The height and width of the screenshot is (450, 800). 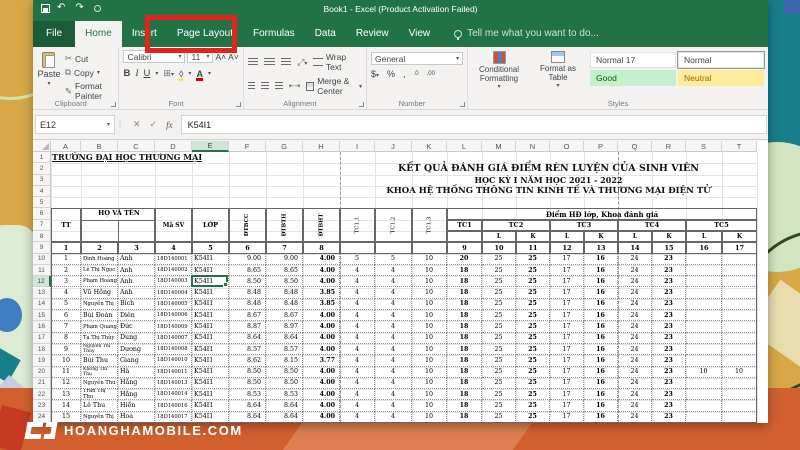 I want to click on cell-R22: 23, so click(x=669, y=395).